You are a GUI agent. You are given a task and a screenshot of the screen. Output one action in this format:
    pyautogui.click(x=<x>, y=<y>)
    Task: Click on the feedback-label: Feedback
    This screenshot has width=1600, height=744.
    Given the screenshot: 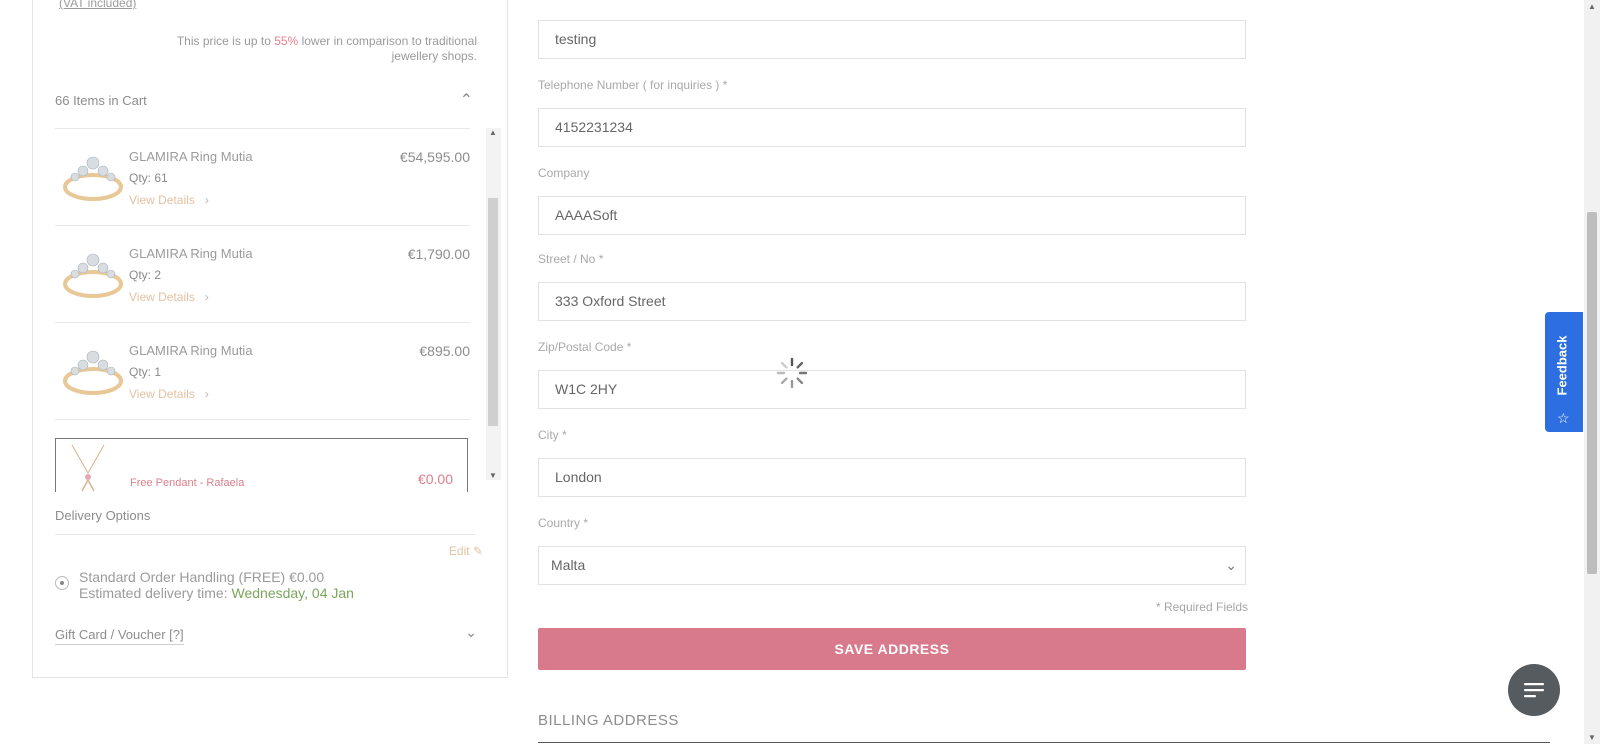 What is the action you would take?
    pyautogui.click(x=1562, y=365)
    